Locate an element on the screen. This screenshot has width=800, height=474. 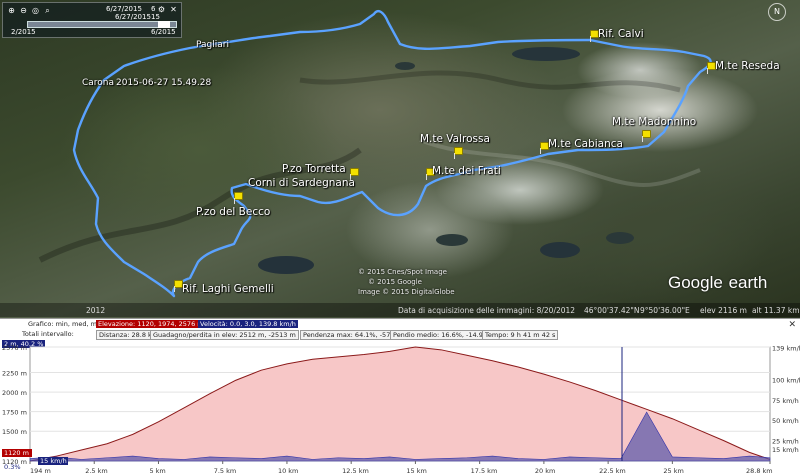
wrench-icon: ⚙ is located at coordinates (161, 9).